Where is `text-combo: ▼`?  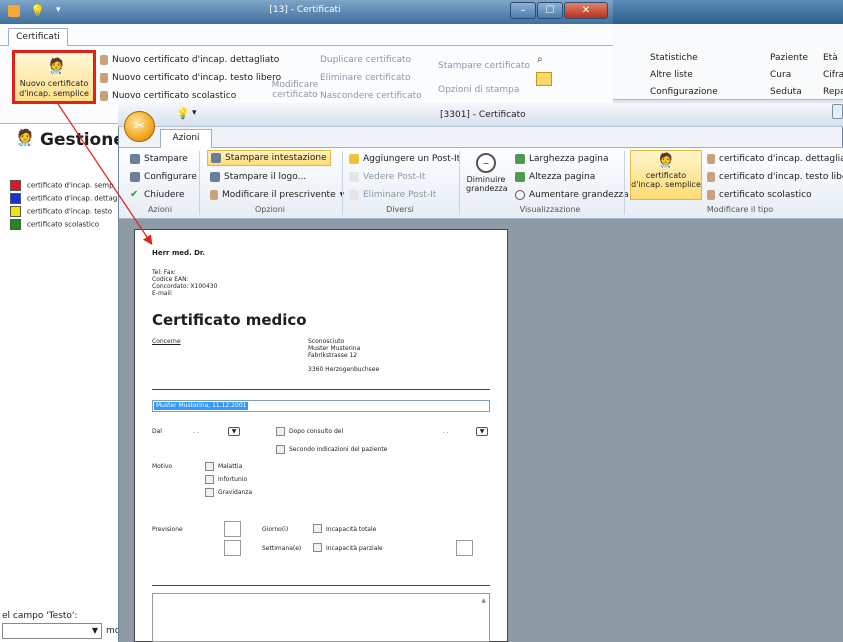
text-combo: ▼ is located at coordinates (52, 631).